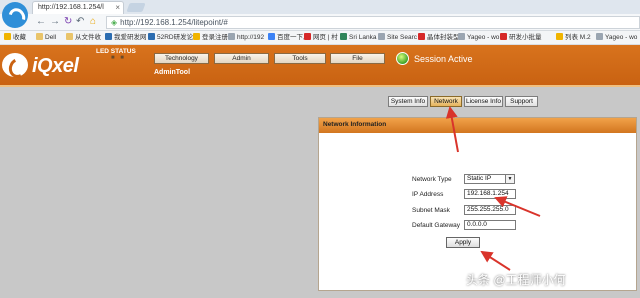  I want to click on browser-logo-icon, so click(15, 15).